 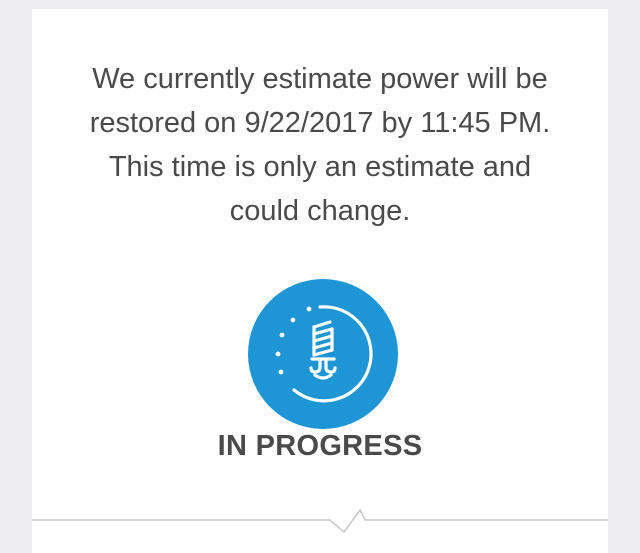 What do you see at coordinates (320, 211) in the screenshot?
I see `estimate-line: could change.` at bounding box center [320, 211].